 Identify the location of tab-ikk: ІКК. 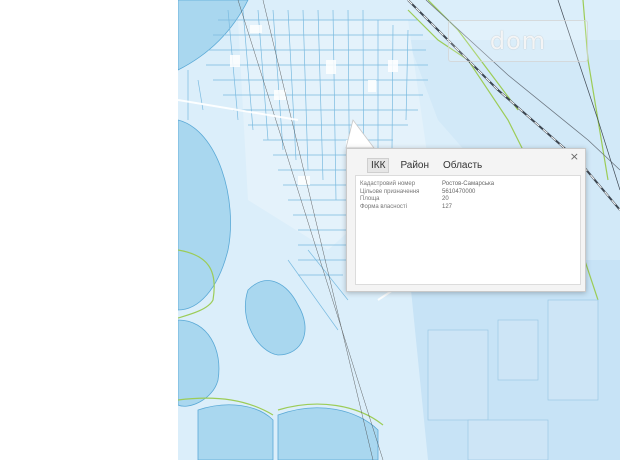
(378, 165).